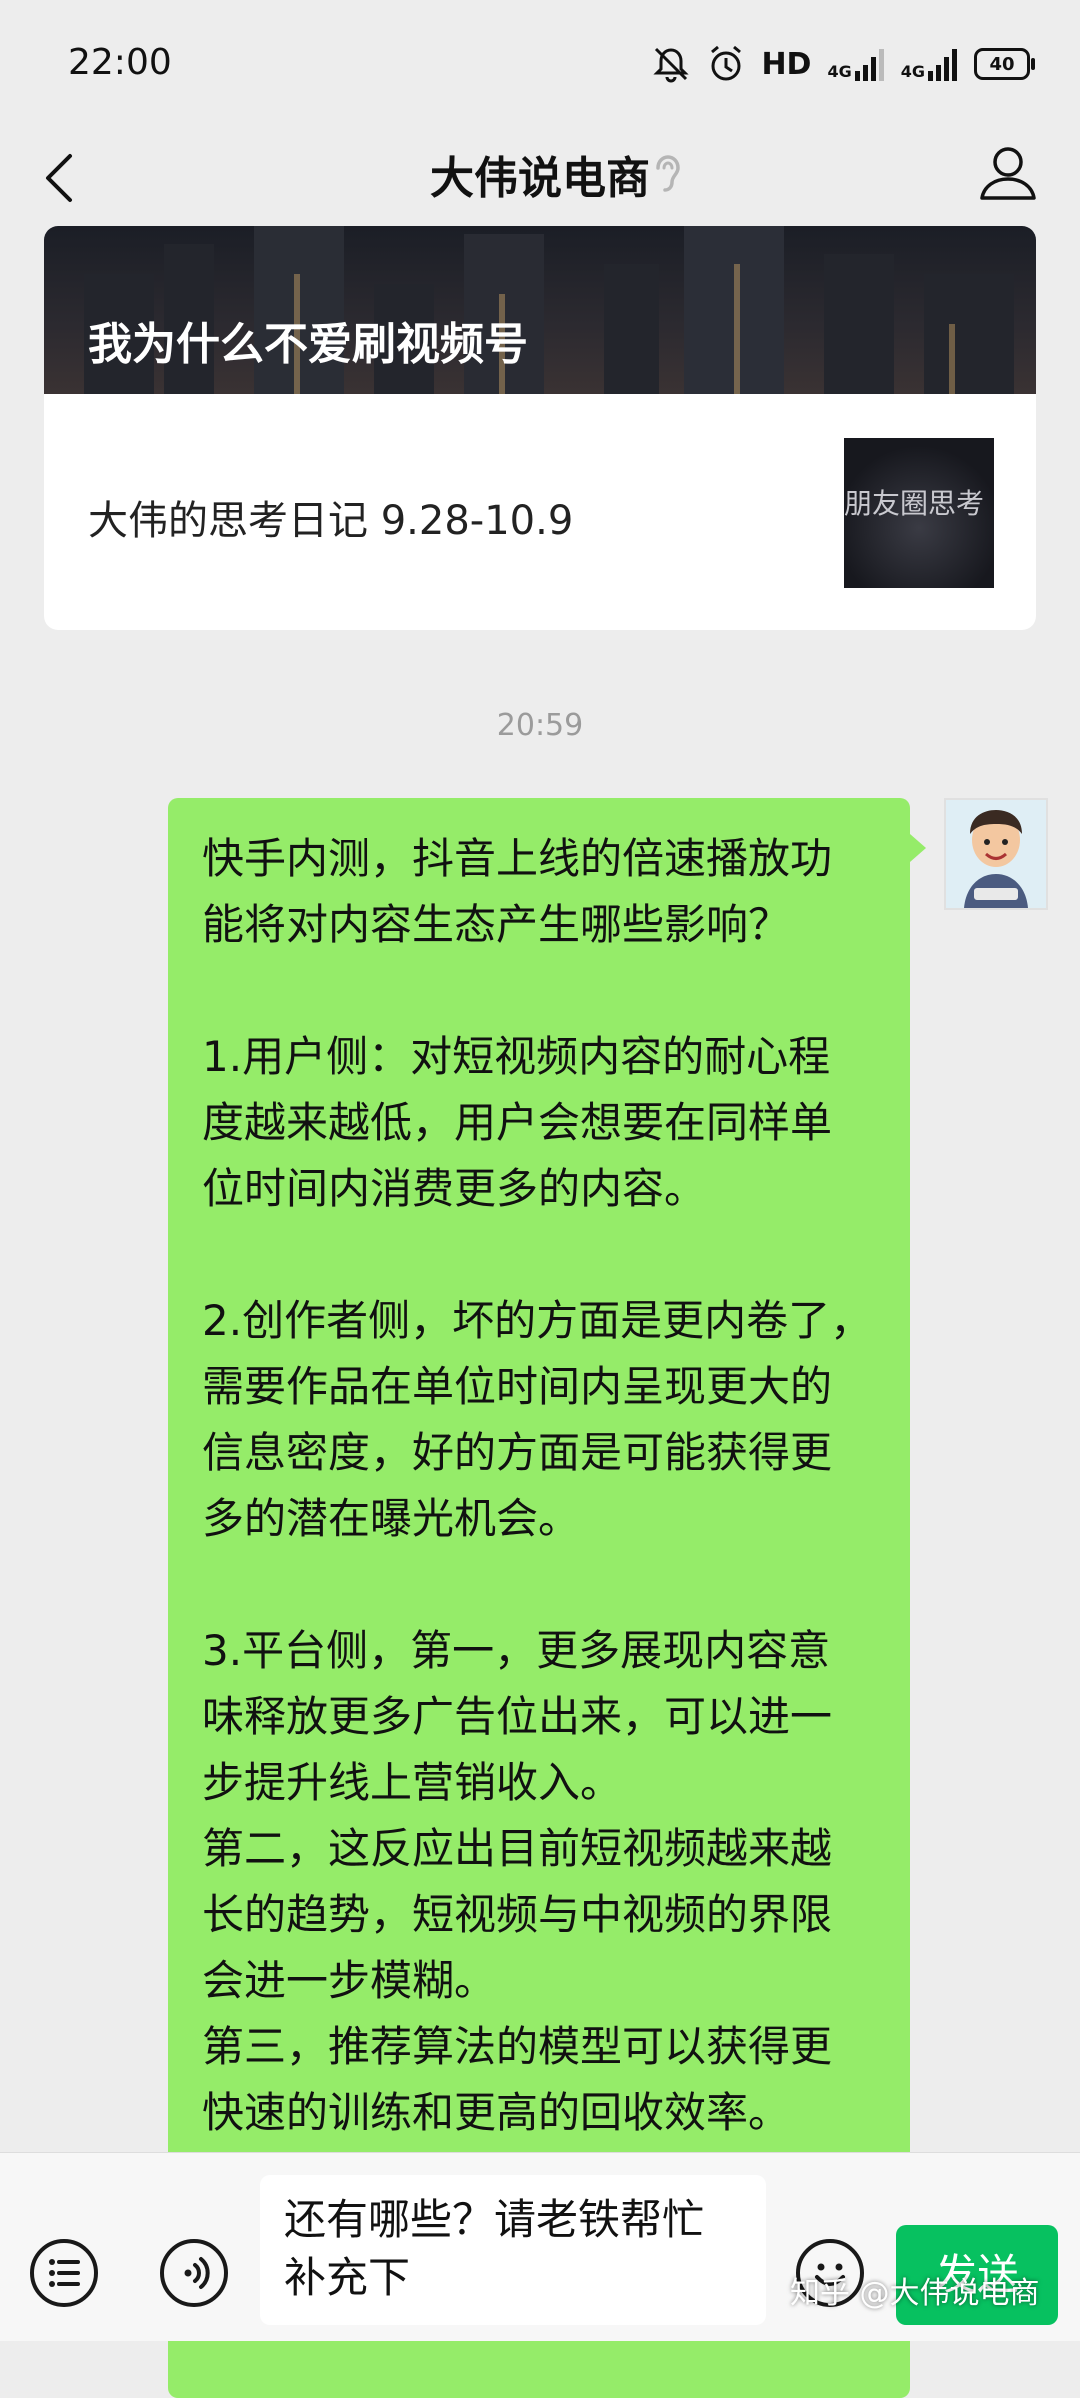 This screenshot has height=2398, width=1080. I want to click on message-line: 步提升线上营销收入。, so click(412, 1782).